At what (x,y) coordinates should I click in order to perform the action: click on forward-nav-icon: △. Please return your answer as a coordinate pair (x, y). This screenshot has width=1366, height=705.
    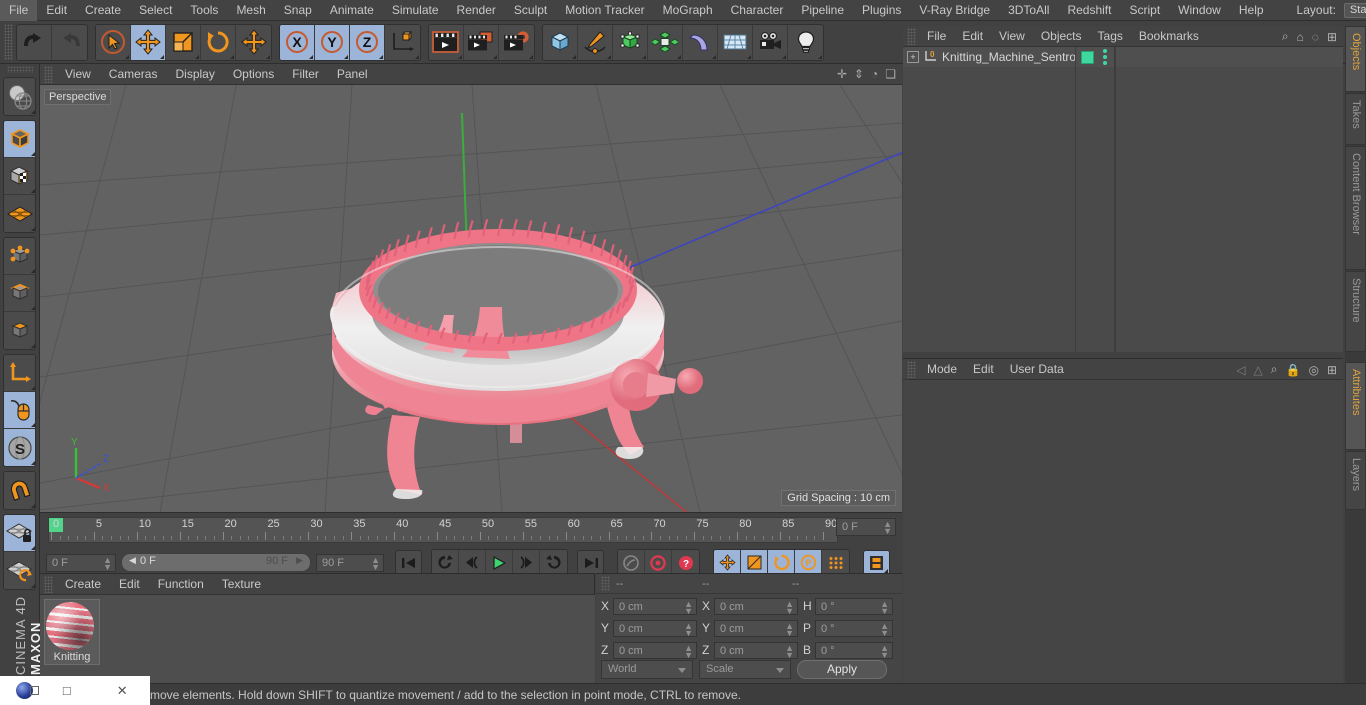
    Looking at the image, I should click on (1258, 370).